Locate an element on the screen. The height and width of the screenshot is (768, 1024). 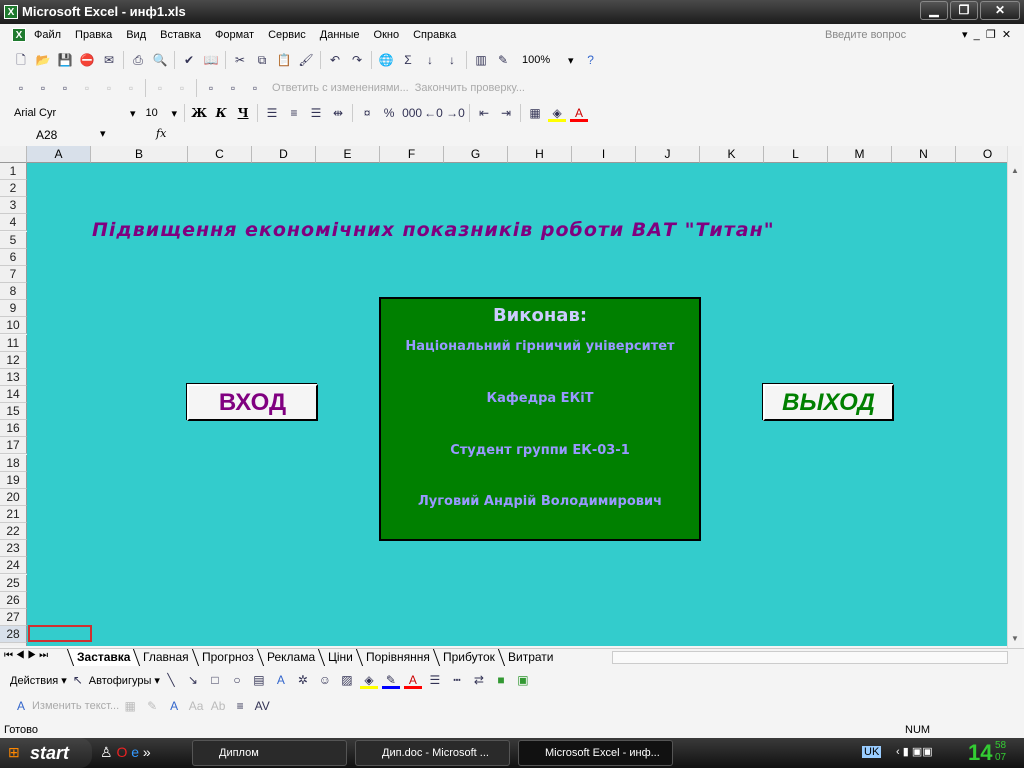
chart-wizard-icon: ▥ is located at coordinates (481, 60).